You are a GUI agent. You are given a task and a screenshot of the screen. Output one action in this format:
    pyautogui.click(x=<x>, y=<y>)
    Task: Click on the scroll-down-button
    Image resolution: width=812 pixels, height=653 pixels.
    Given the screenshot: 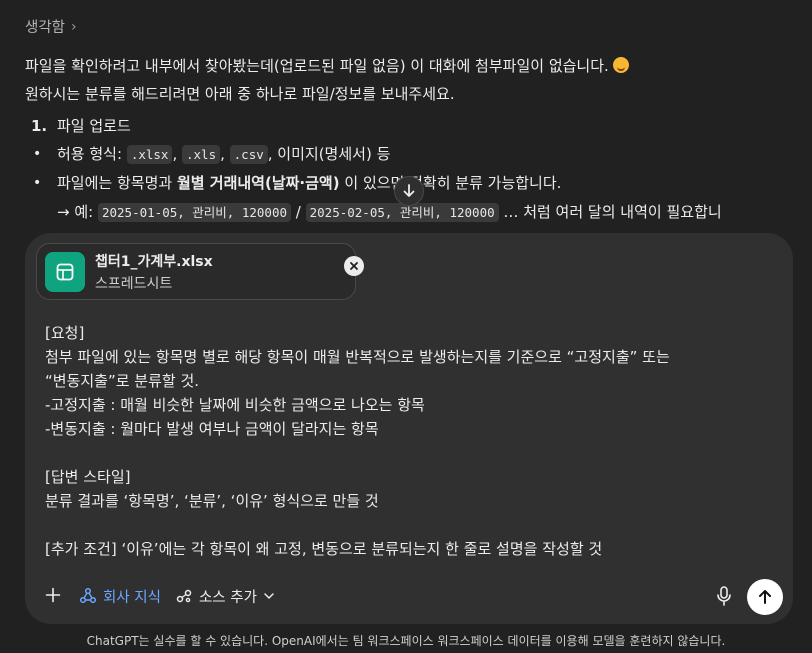 What is the action you would take?
    pyautogui.click(x=409, y=191)
    